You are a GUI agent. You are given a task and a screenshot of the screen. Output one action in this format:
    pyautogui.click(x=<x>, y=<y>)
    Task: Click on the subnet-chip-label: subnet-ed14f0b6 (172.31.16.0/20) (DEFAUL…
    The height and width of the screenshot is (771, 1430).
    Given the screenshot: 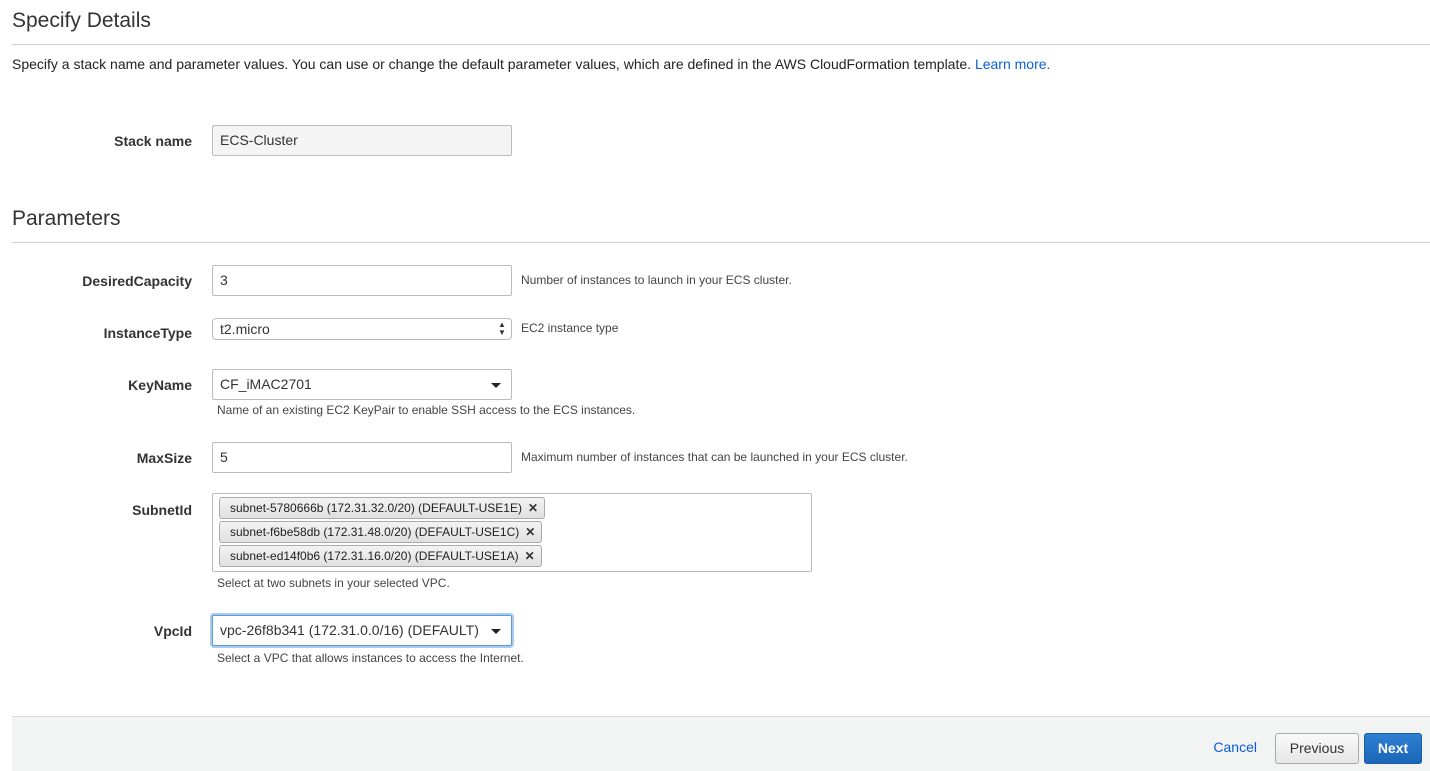 What is the action you would take?
    pyautogui.click(x=374, y=556)
    